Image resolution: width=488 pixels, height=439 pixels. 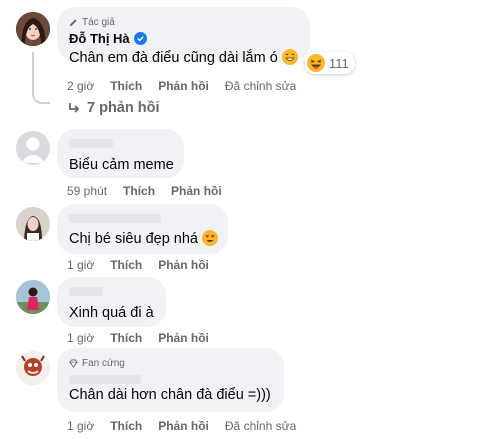 What do you see at coordinates (111, 302) in the screenshot?
I see `comment-bubble: Xinh quá đi à` at bounding box center [111, 302].